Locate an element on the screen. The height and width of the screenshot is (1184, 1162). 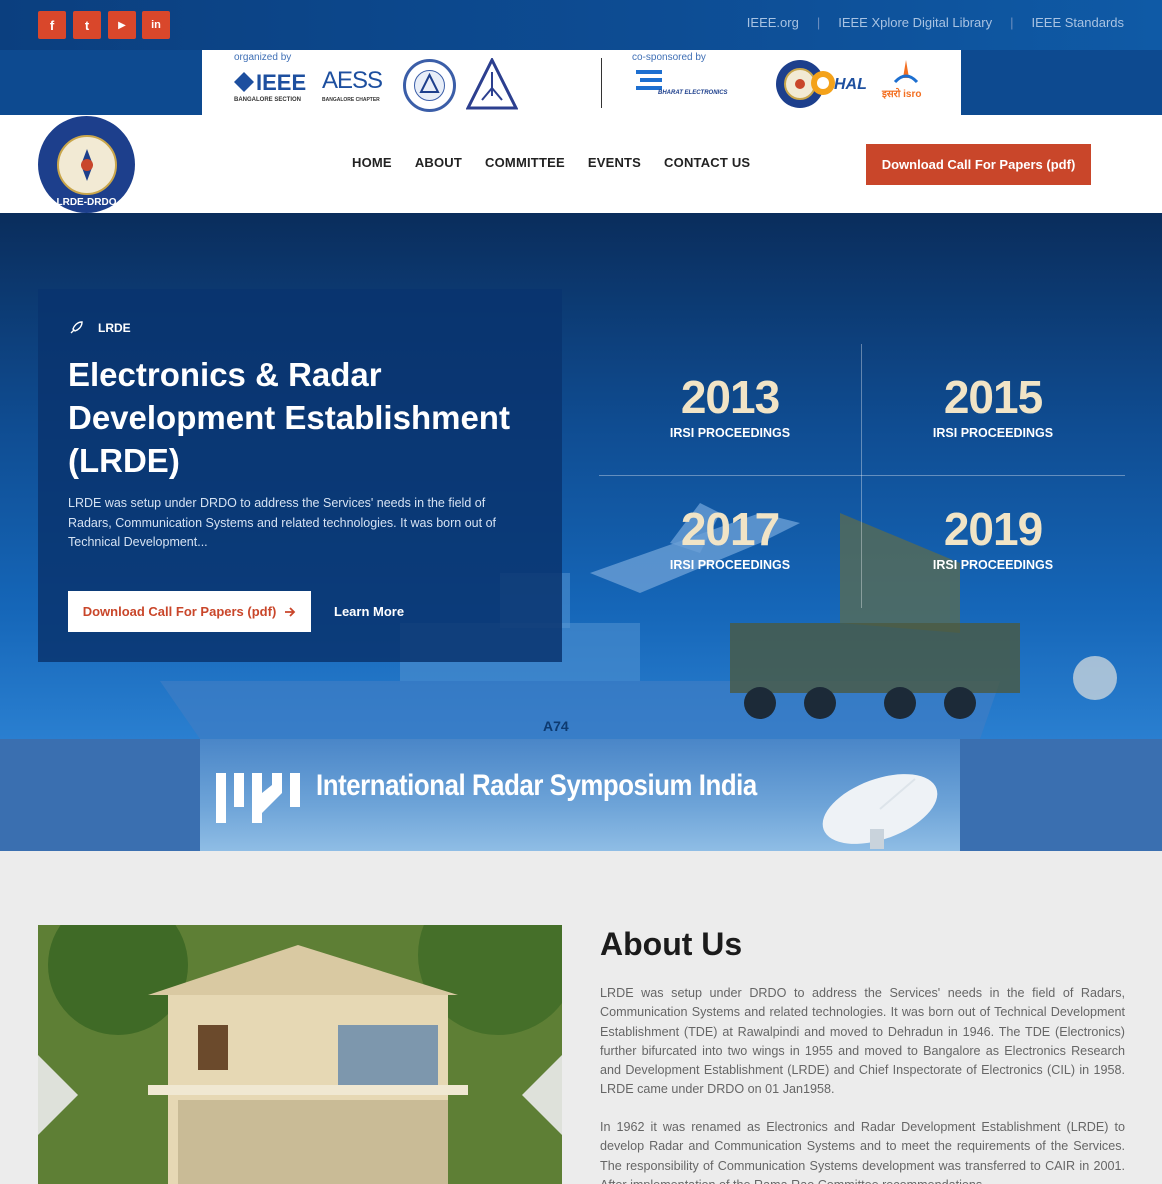
banner-title: International Radar Symposium India is located at coordinates (536, 785).